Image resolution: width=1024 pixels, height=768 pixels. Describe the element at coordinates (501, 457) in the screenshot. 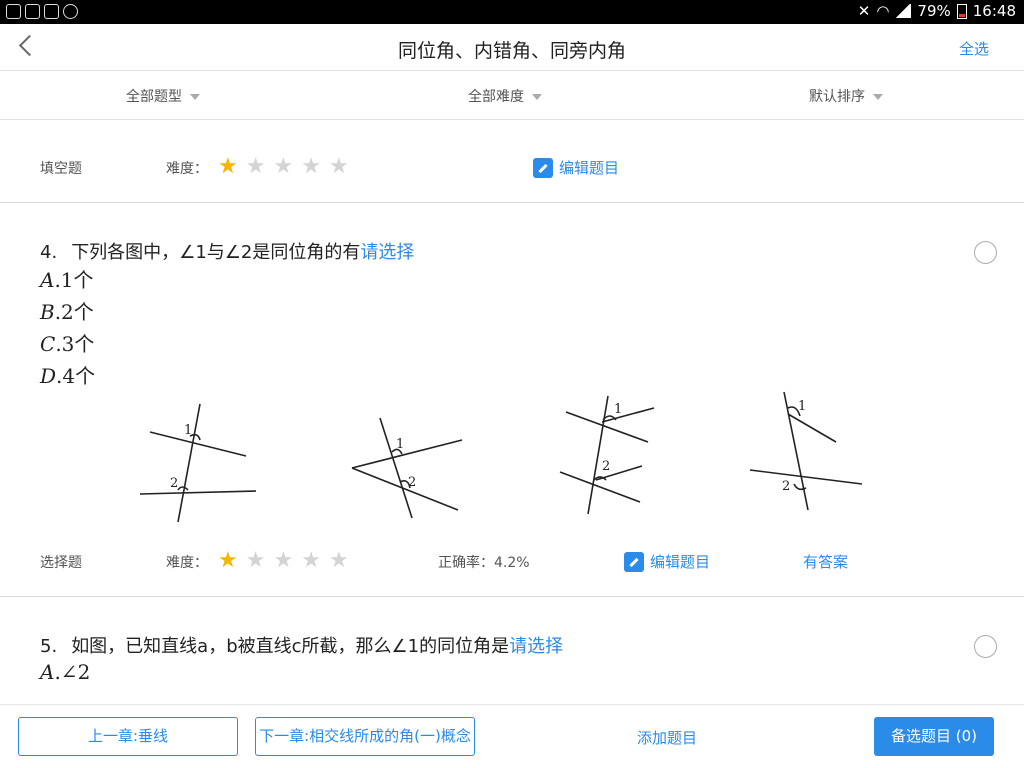

I see `q4-angle-figures: 1 2 1 2 1 2 1 2` at that location.